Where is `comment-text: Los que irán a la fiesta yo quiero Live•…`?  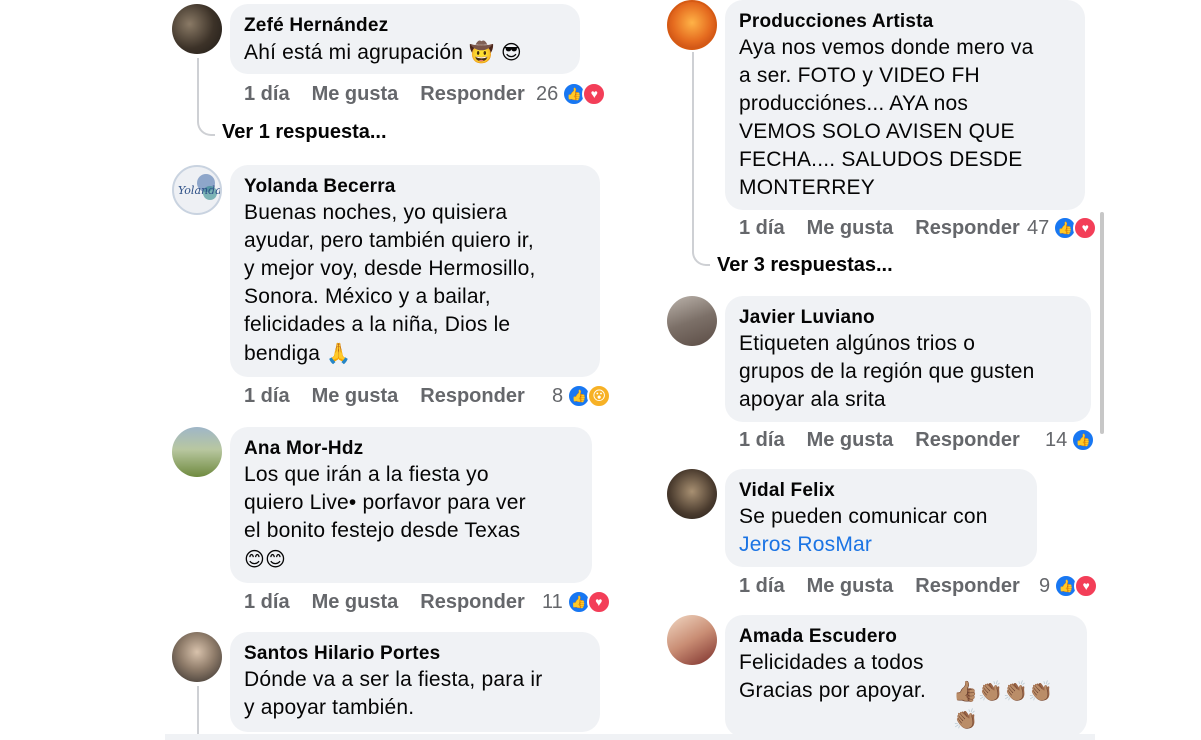 comment-text: Los que irán a la fiesta yo quiero Live•… is located at coordinates (385, 502).